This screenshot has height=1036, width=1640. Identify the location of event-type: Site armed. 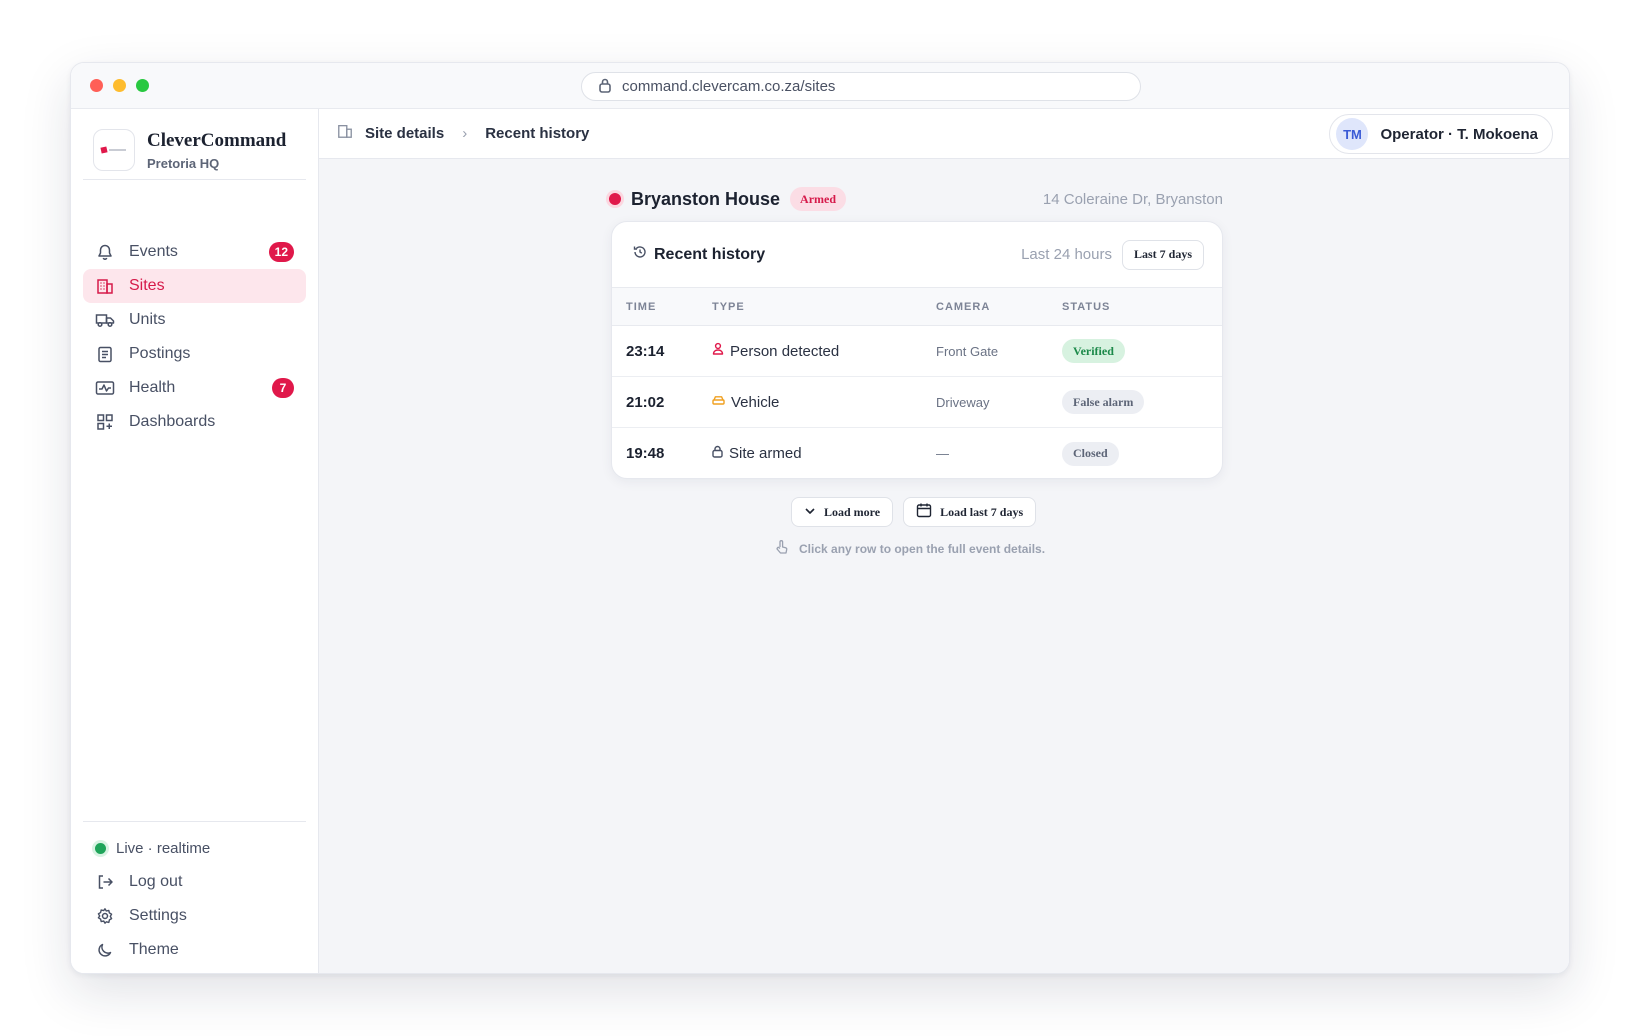
(765, 453).